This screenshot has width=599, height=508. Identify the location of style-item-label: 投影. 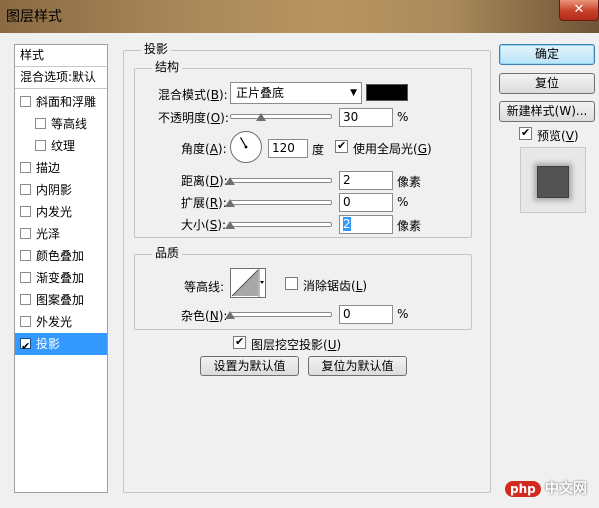
(48, 344).